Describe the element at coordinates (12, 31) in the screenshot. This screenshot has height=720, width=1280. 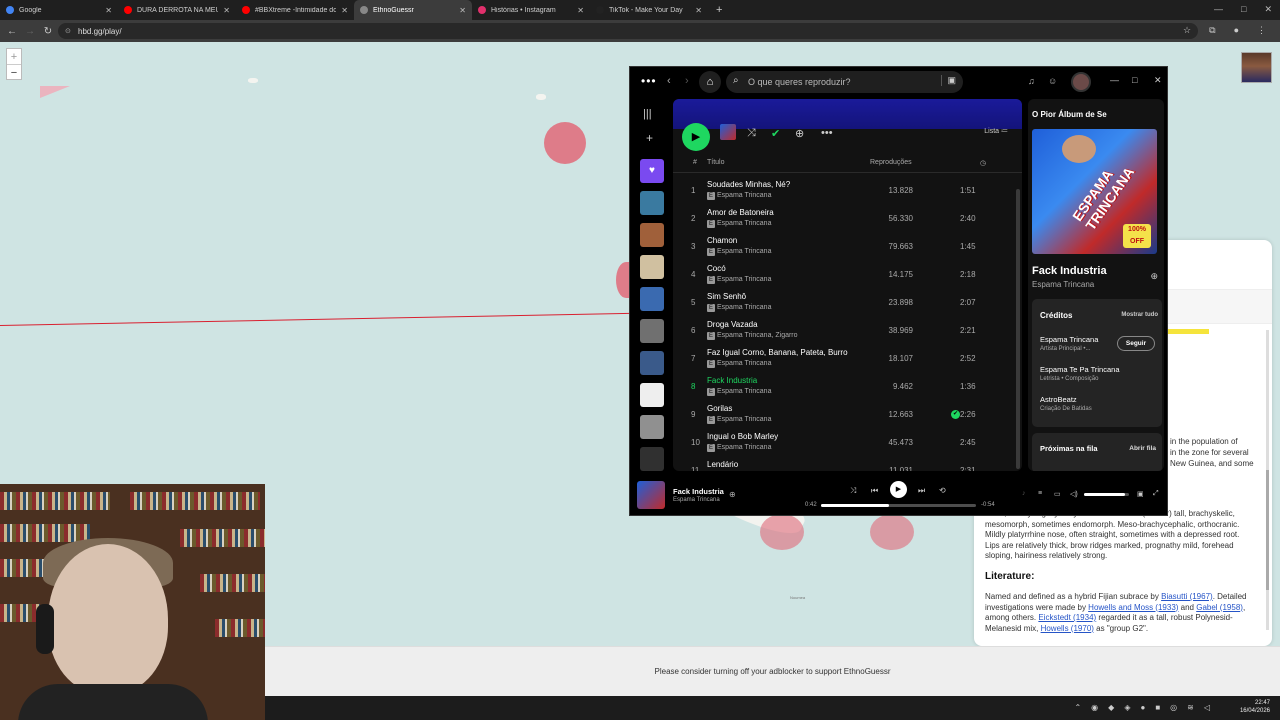
I see `back-icon: ←` at that location.